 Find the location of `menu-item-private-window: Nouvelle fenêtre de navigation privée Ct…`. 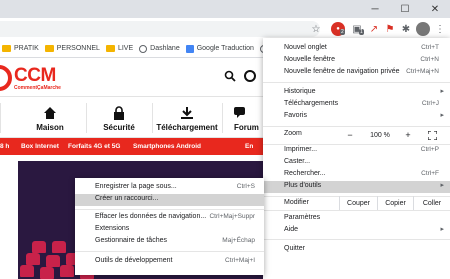

menu-item-private-window: Nouvelle fenêtre de navigation privée Ct… is located at coordinates (356, 73).